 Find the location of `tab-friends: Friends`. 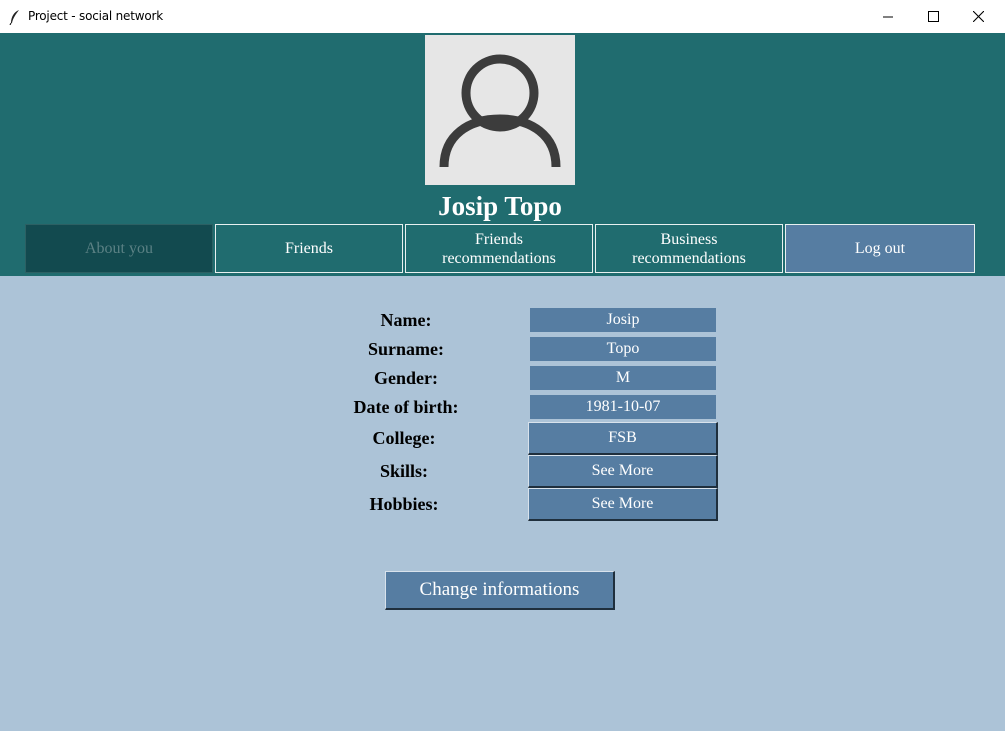

tab-friends: Friends is located at coordinates (309, 248).